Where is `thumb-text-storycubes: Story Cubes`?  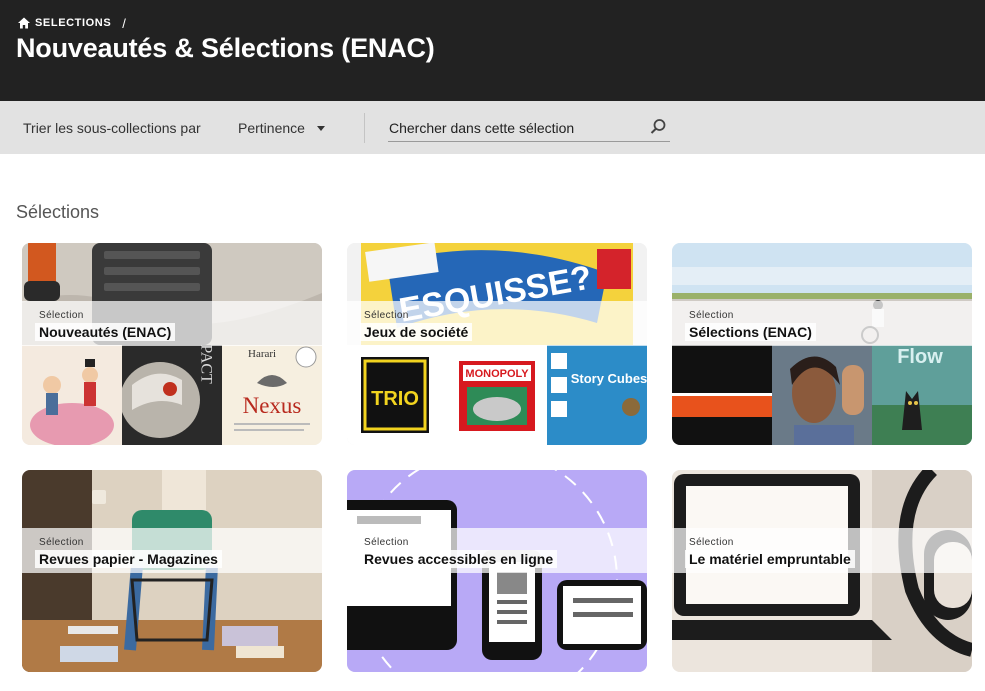 thumb-text-storycubes: Story Cubes is located at coordinates (609, 378).